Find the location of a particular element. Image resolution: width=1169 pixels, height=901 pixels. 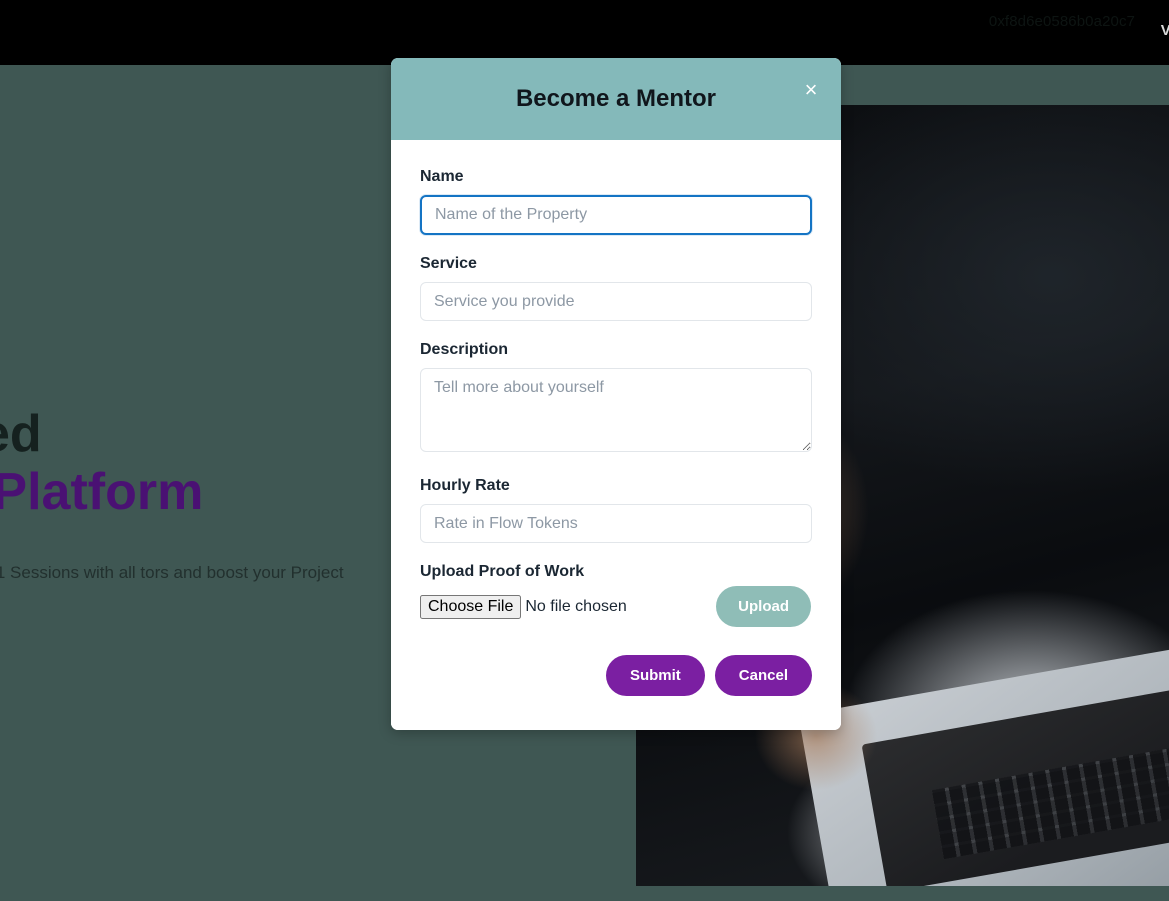

field-service: Service is located at coordinates (616, 288).